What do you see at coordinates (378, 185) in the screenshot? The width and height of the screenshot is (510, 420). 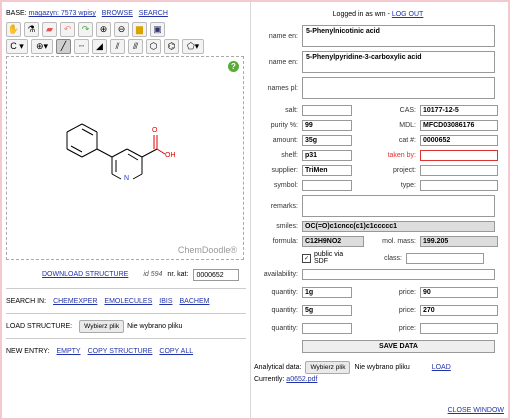 I see `symbol-type-row: symbol: type:` at bounding box center [378, 185].